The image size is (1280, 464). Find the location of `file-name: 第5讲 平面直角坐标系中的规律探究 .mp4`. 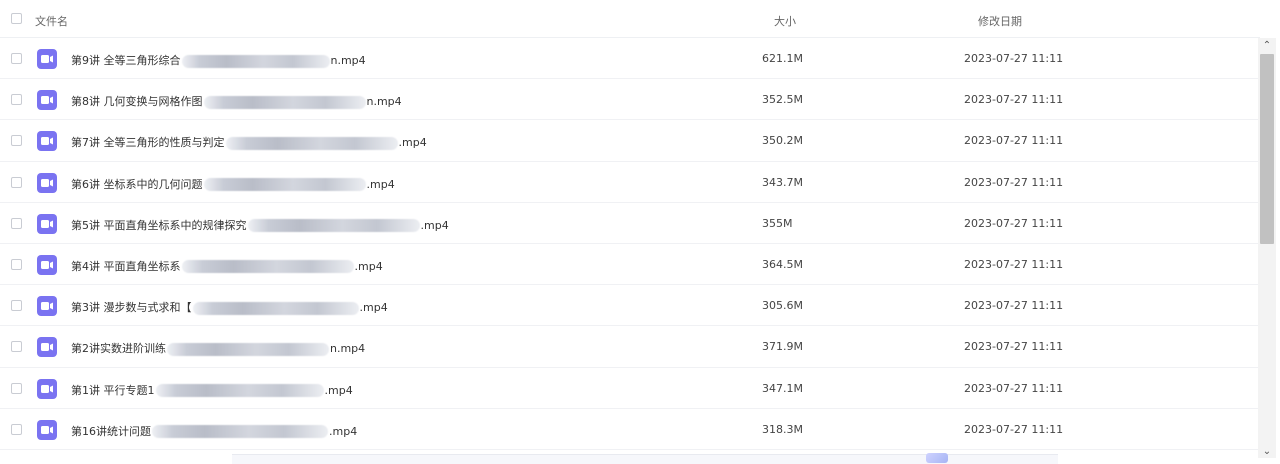

file-name: 第5讲 平面直角坐标系中的规律探究 .mp4 is located at coordinates (260, 225).